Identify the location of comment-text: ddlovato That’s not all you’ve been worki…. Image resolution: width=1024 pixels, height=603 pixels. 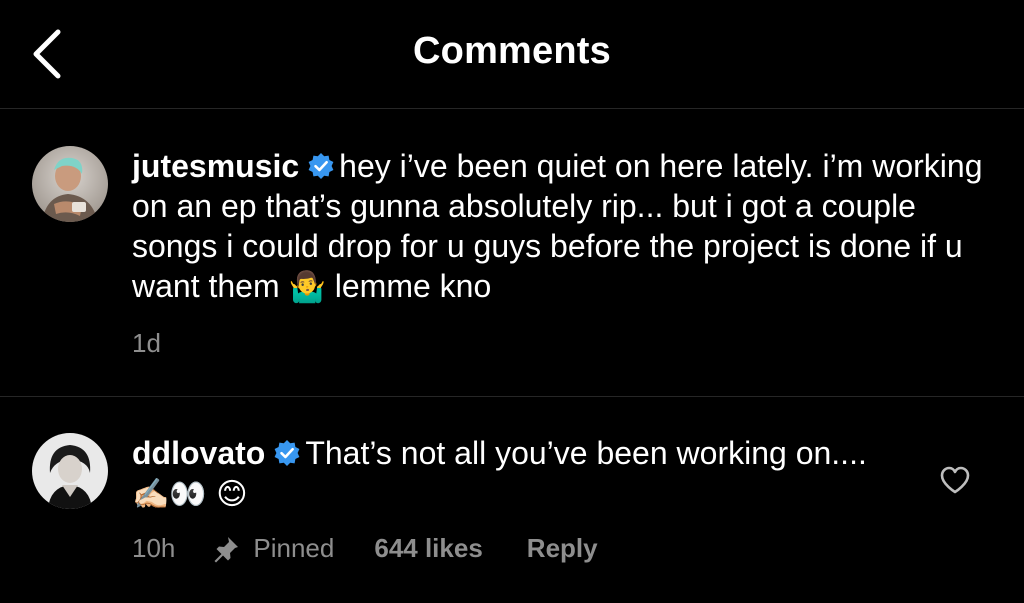
(522, 474).